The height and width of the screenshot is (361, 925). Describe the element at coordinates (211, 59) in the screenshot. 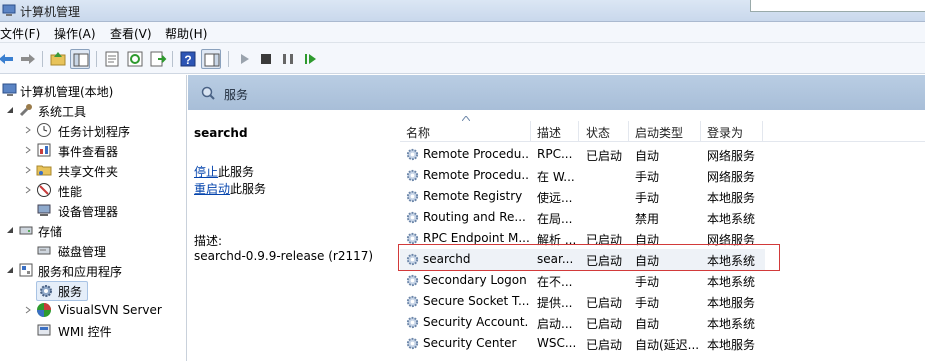

I see `show-action-pane-icon` at that location.